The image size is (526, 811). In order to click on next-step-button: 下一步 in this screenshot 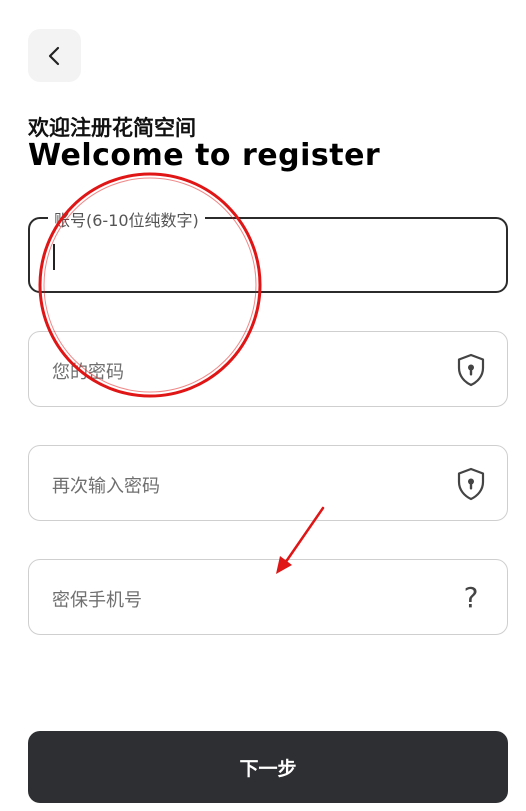, I will do `click(268, 767)`.